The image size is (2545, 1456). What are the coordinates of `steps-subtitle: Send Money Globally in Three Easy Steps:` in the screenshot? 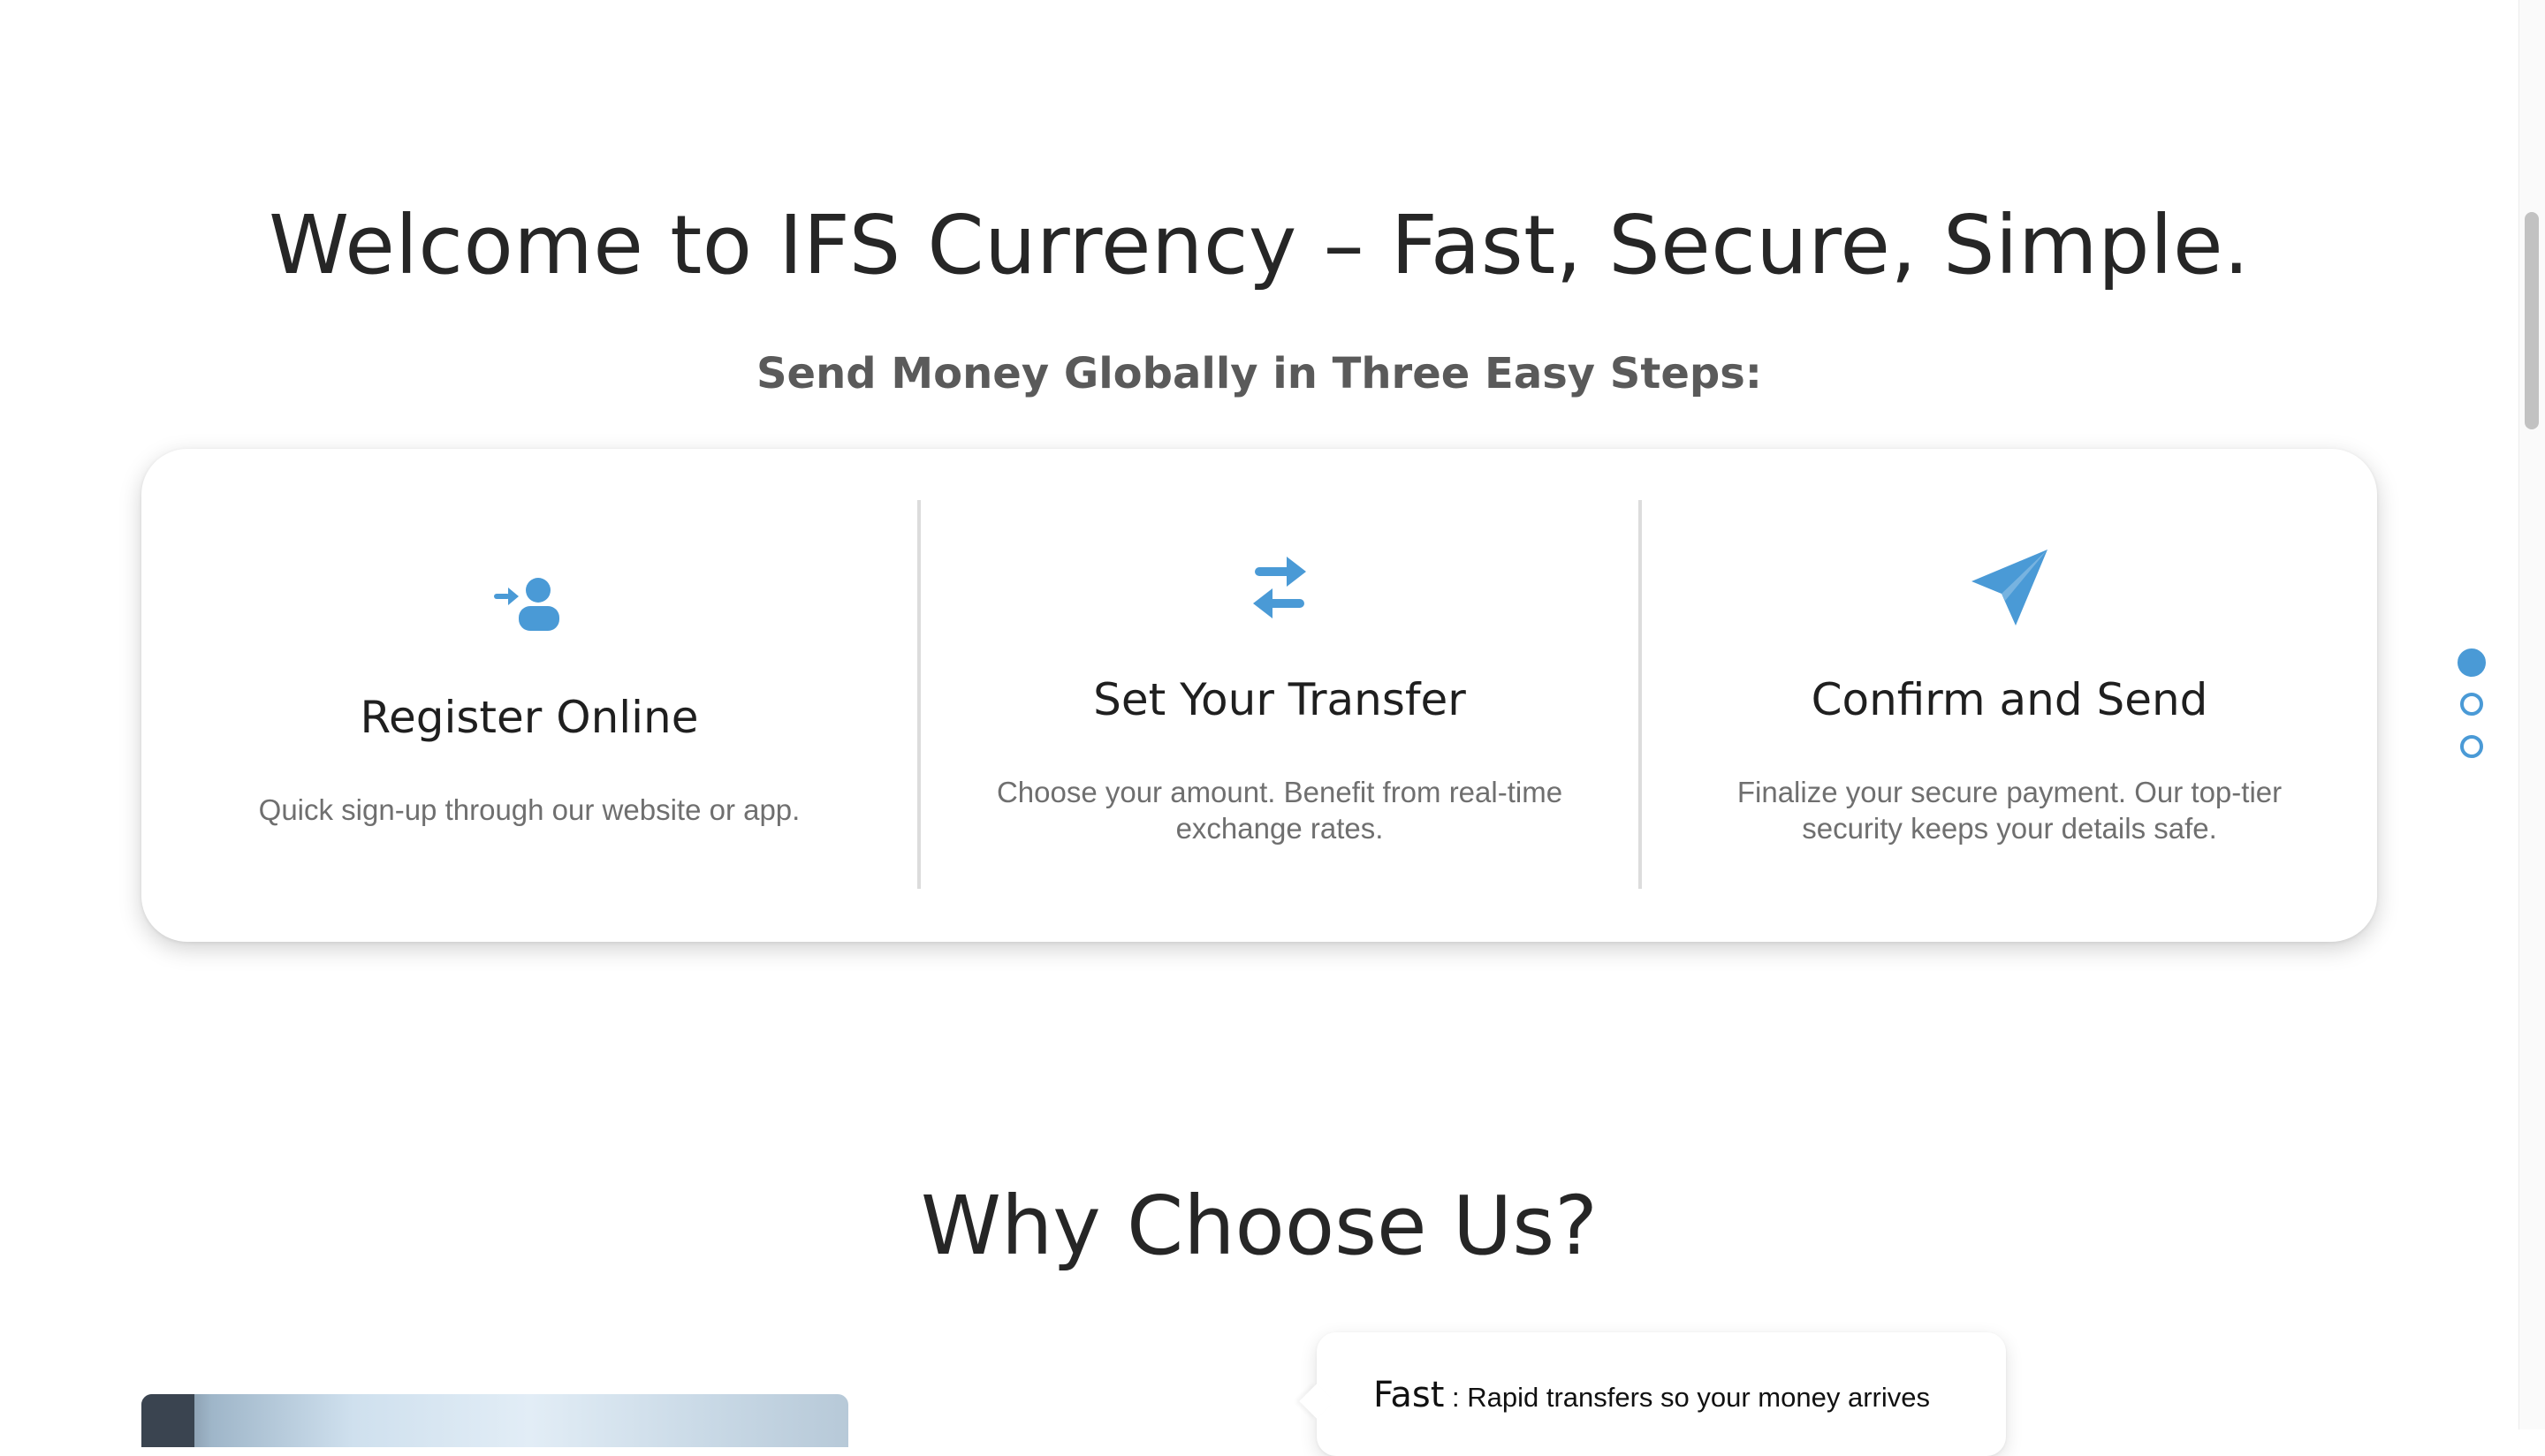 It's located at (1259, 374).